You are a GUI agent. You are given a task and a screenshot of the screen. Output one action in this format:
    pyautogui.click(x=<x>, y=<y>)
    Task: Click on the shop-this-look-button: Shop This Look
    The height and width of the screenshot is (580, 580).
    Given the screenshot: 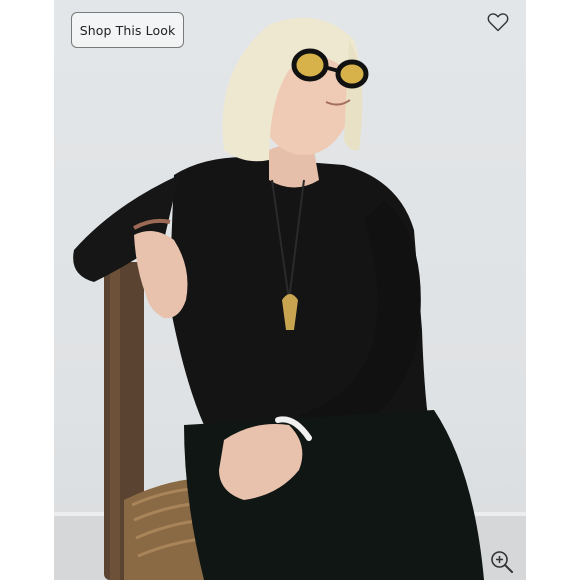 What is the action you would take?
    pyautogui.click(x=127, y=30)
    